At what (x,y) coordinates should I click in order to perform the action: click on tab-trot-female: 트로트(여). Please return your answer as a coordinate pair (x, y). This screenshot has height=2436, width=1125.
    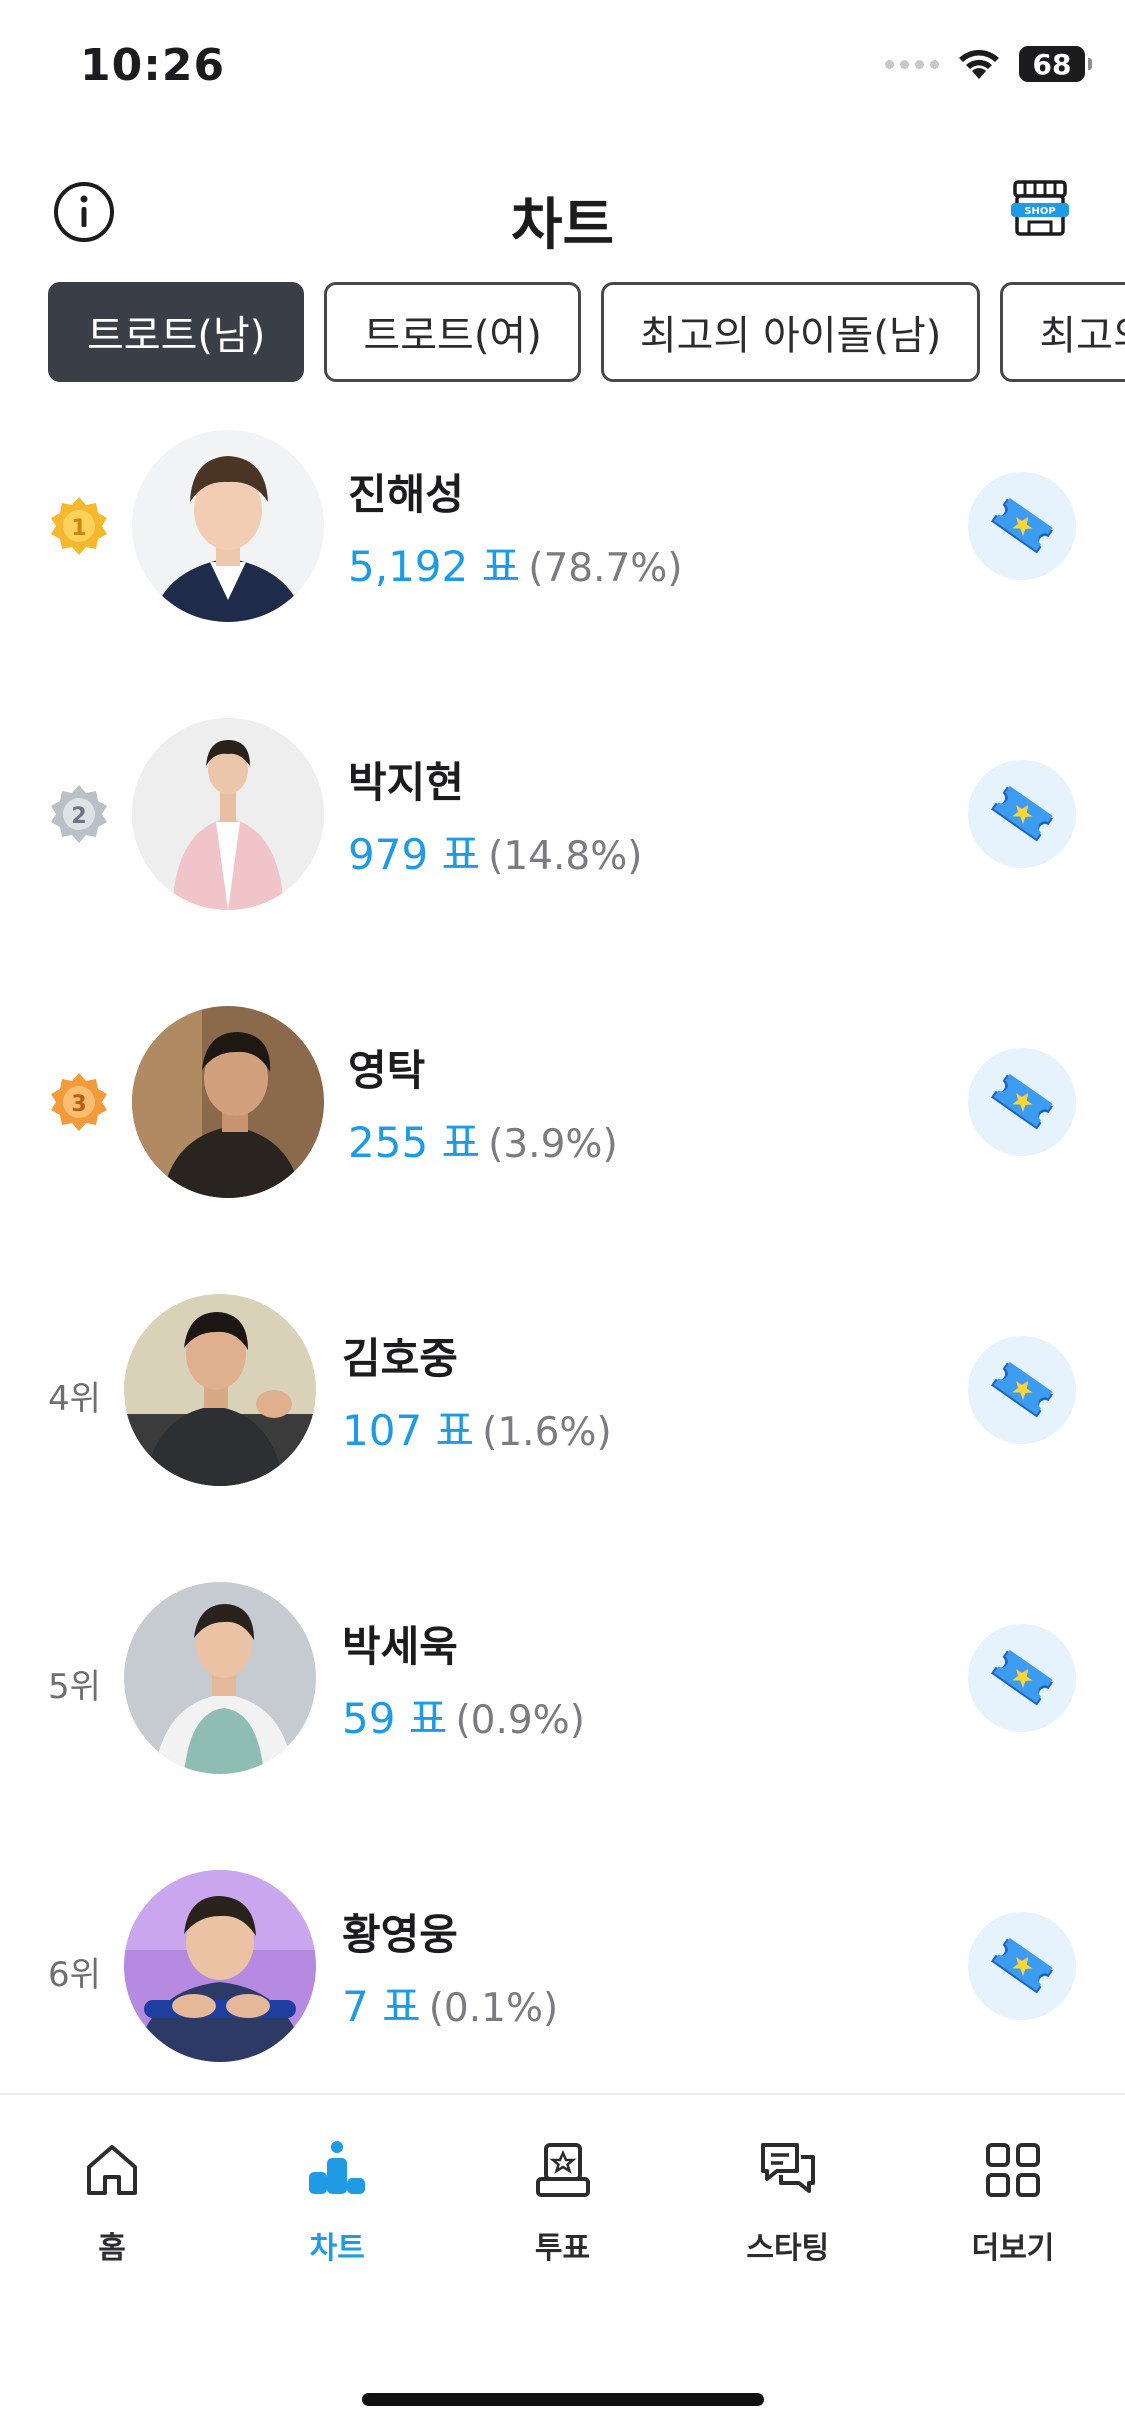
    Looking at the image, I should click on (452, 332).